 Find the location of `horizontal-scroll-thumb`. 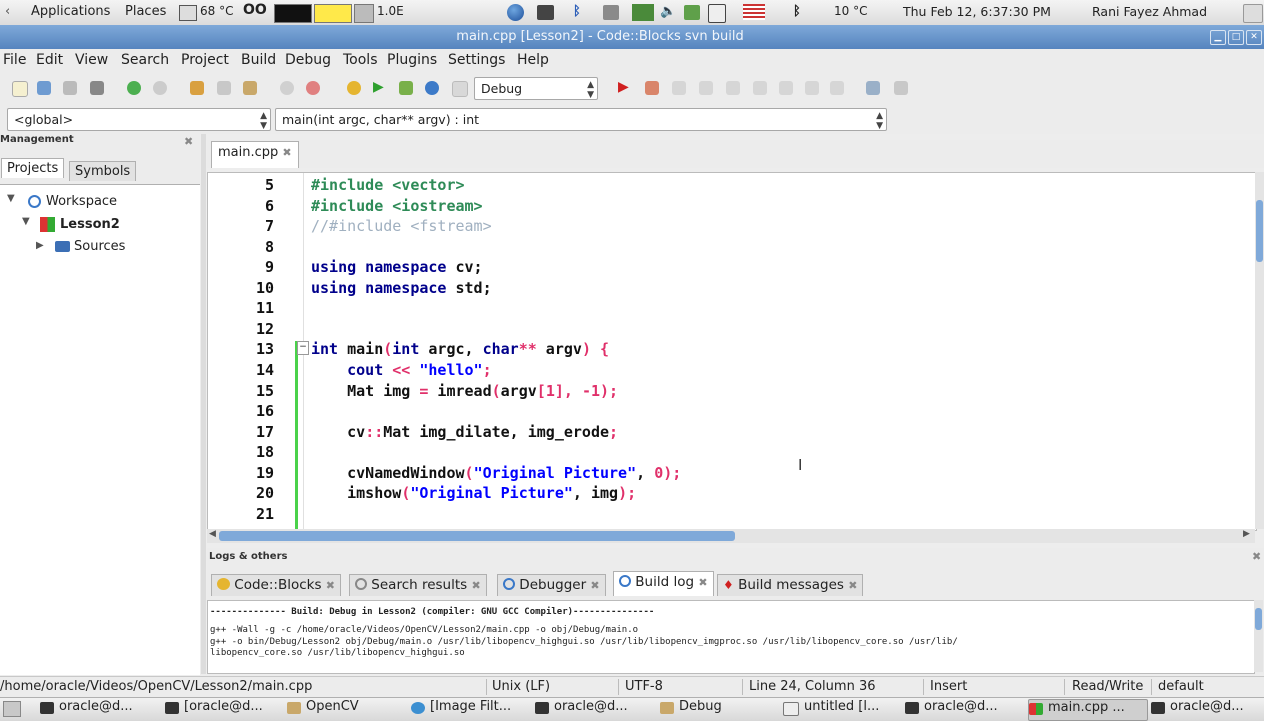

horizontal-scroll-thumb is located at coordinates (477, 536).